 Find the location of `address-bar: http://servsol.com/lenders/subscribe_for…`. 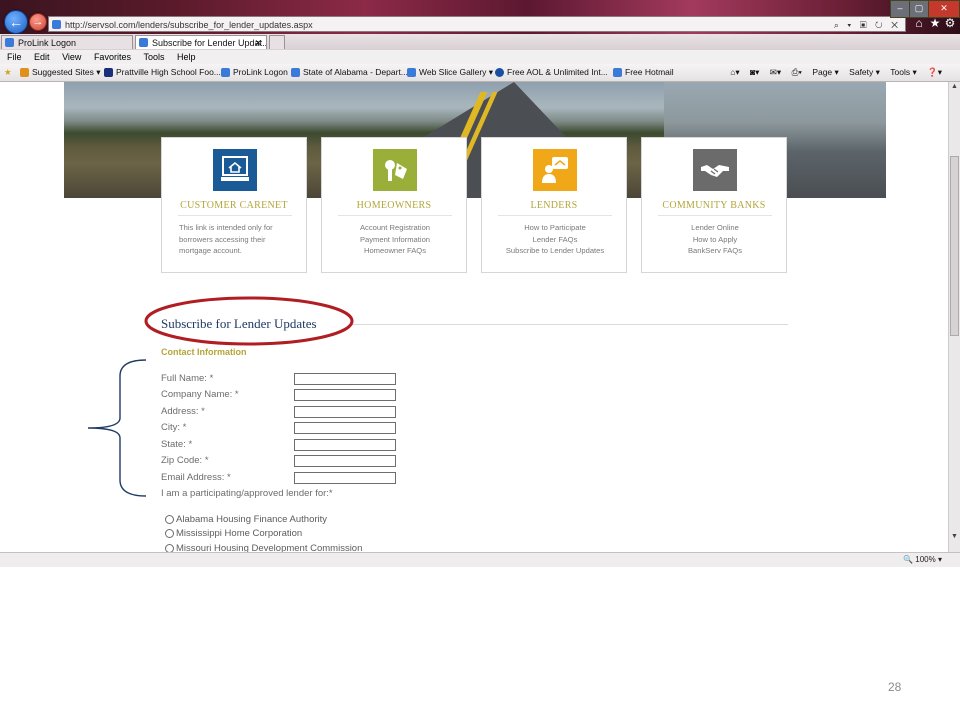

address-bar: http://servsol.com/lenders/subscribe_for… is located at coordinates (477, 24).